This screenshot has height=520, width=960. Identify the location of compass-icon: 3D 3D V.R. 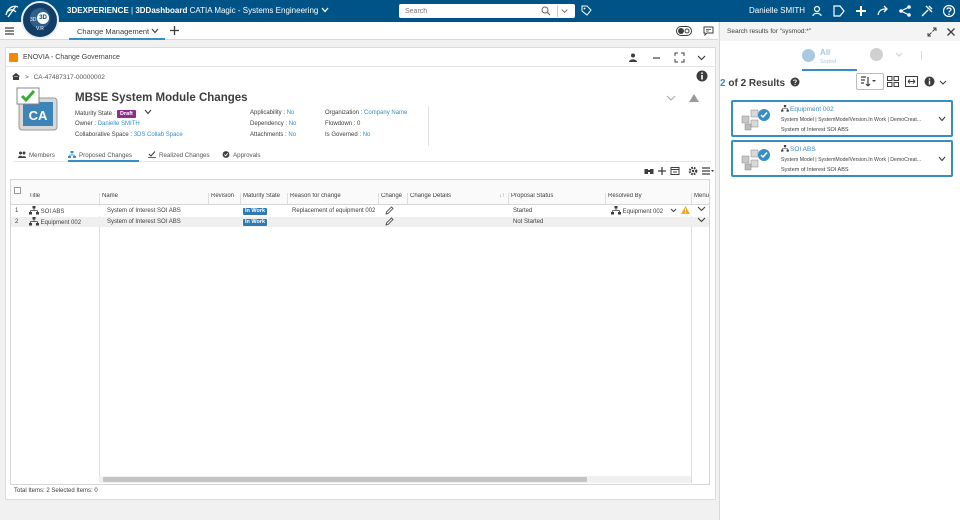
(40, 20).